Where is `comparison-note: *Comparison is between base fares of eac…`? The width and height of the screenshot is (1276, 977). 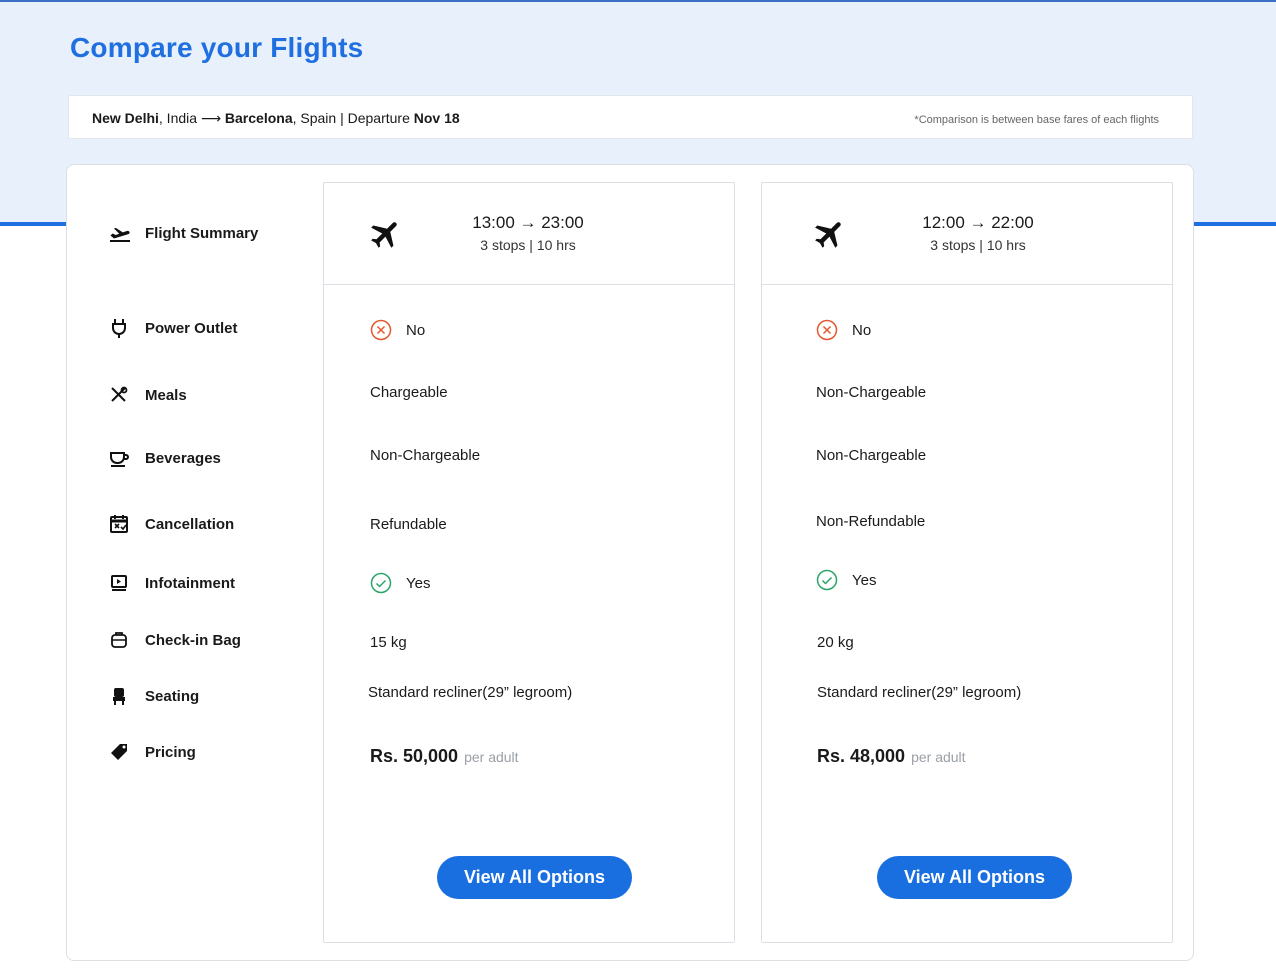
comparison-note: *Comparison is between base fares of eac… is located at coordinates (1036, 120).